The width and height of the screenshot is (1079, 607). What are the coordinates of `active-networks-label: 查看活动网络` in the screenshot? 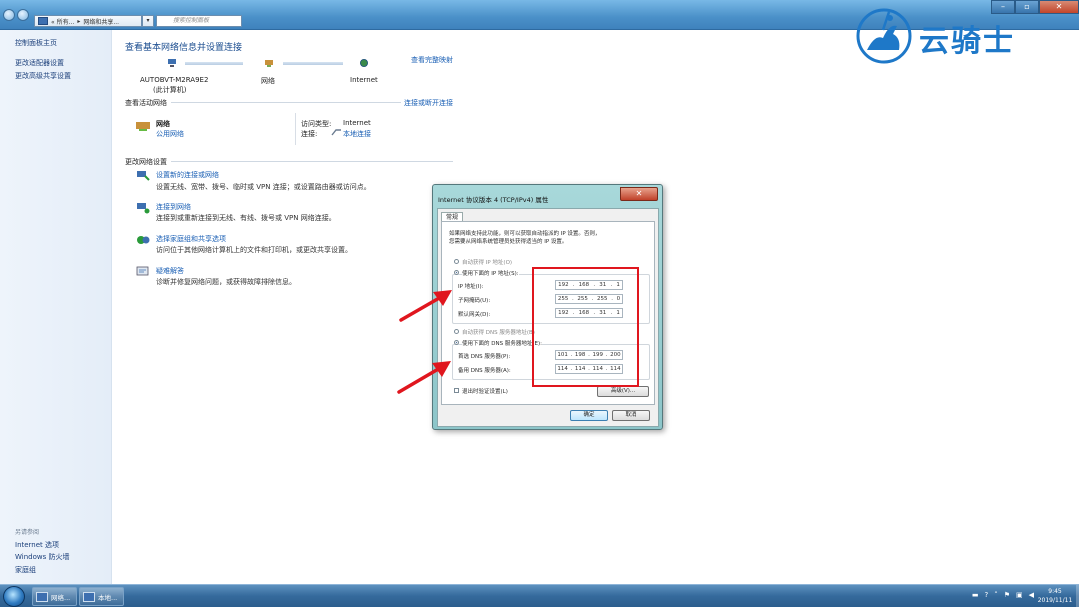 It's located at (146, 103).